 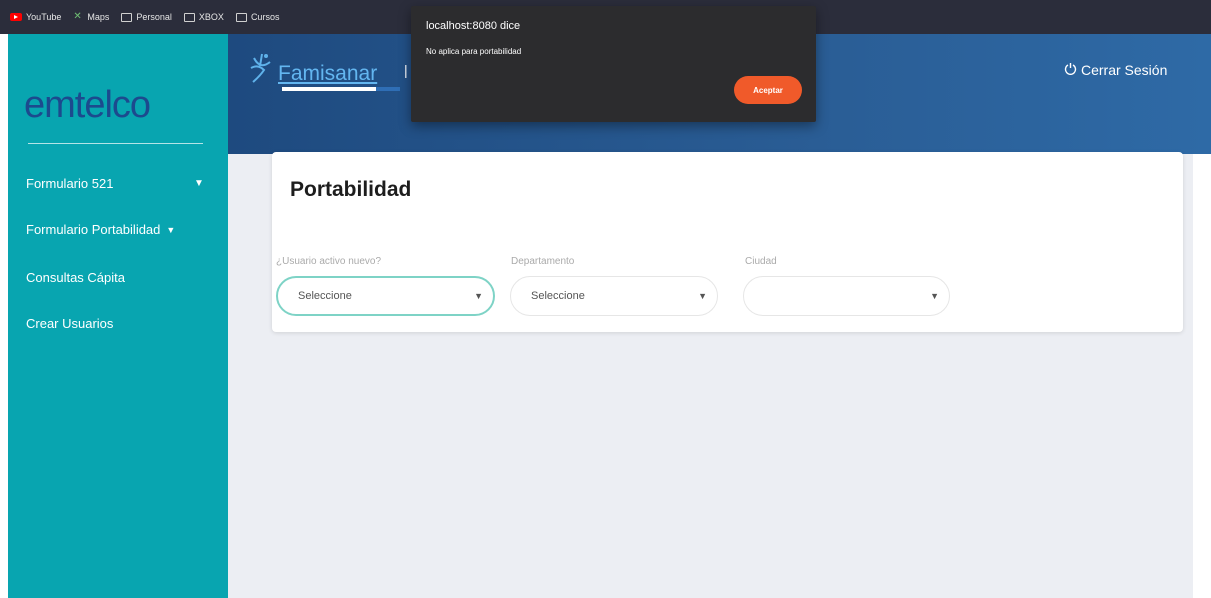 I want to click on sidebar-item-label: Consultas Cápita, so click(x=75, y=277).